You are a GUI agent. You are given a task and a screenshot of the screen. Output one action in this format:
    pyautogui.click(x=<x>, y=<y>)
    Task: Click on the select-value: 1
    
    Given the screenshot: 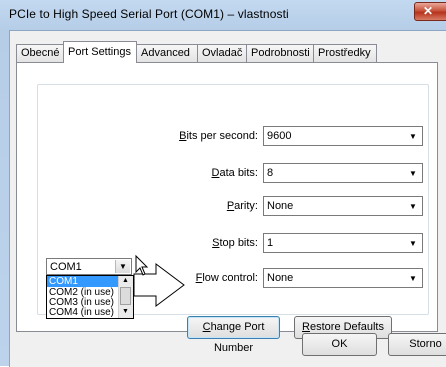 What is the action you would take?
    pyautogui.click(x=270, y=243)
    